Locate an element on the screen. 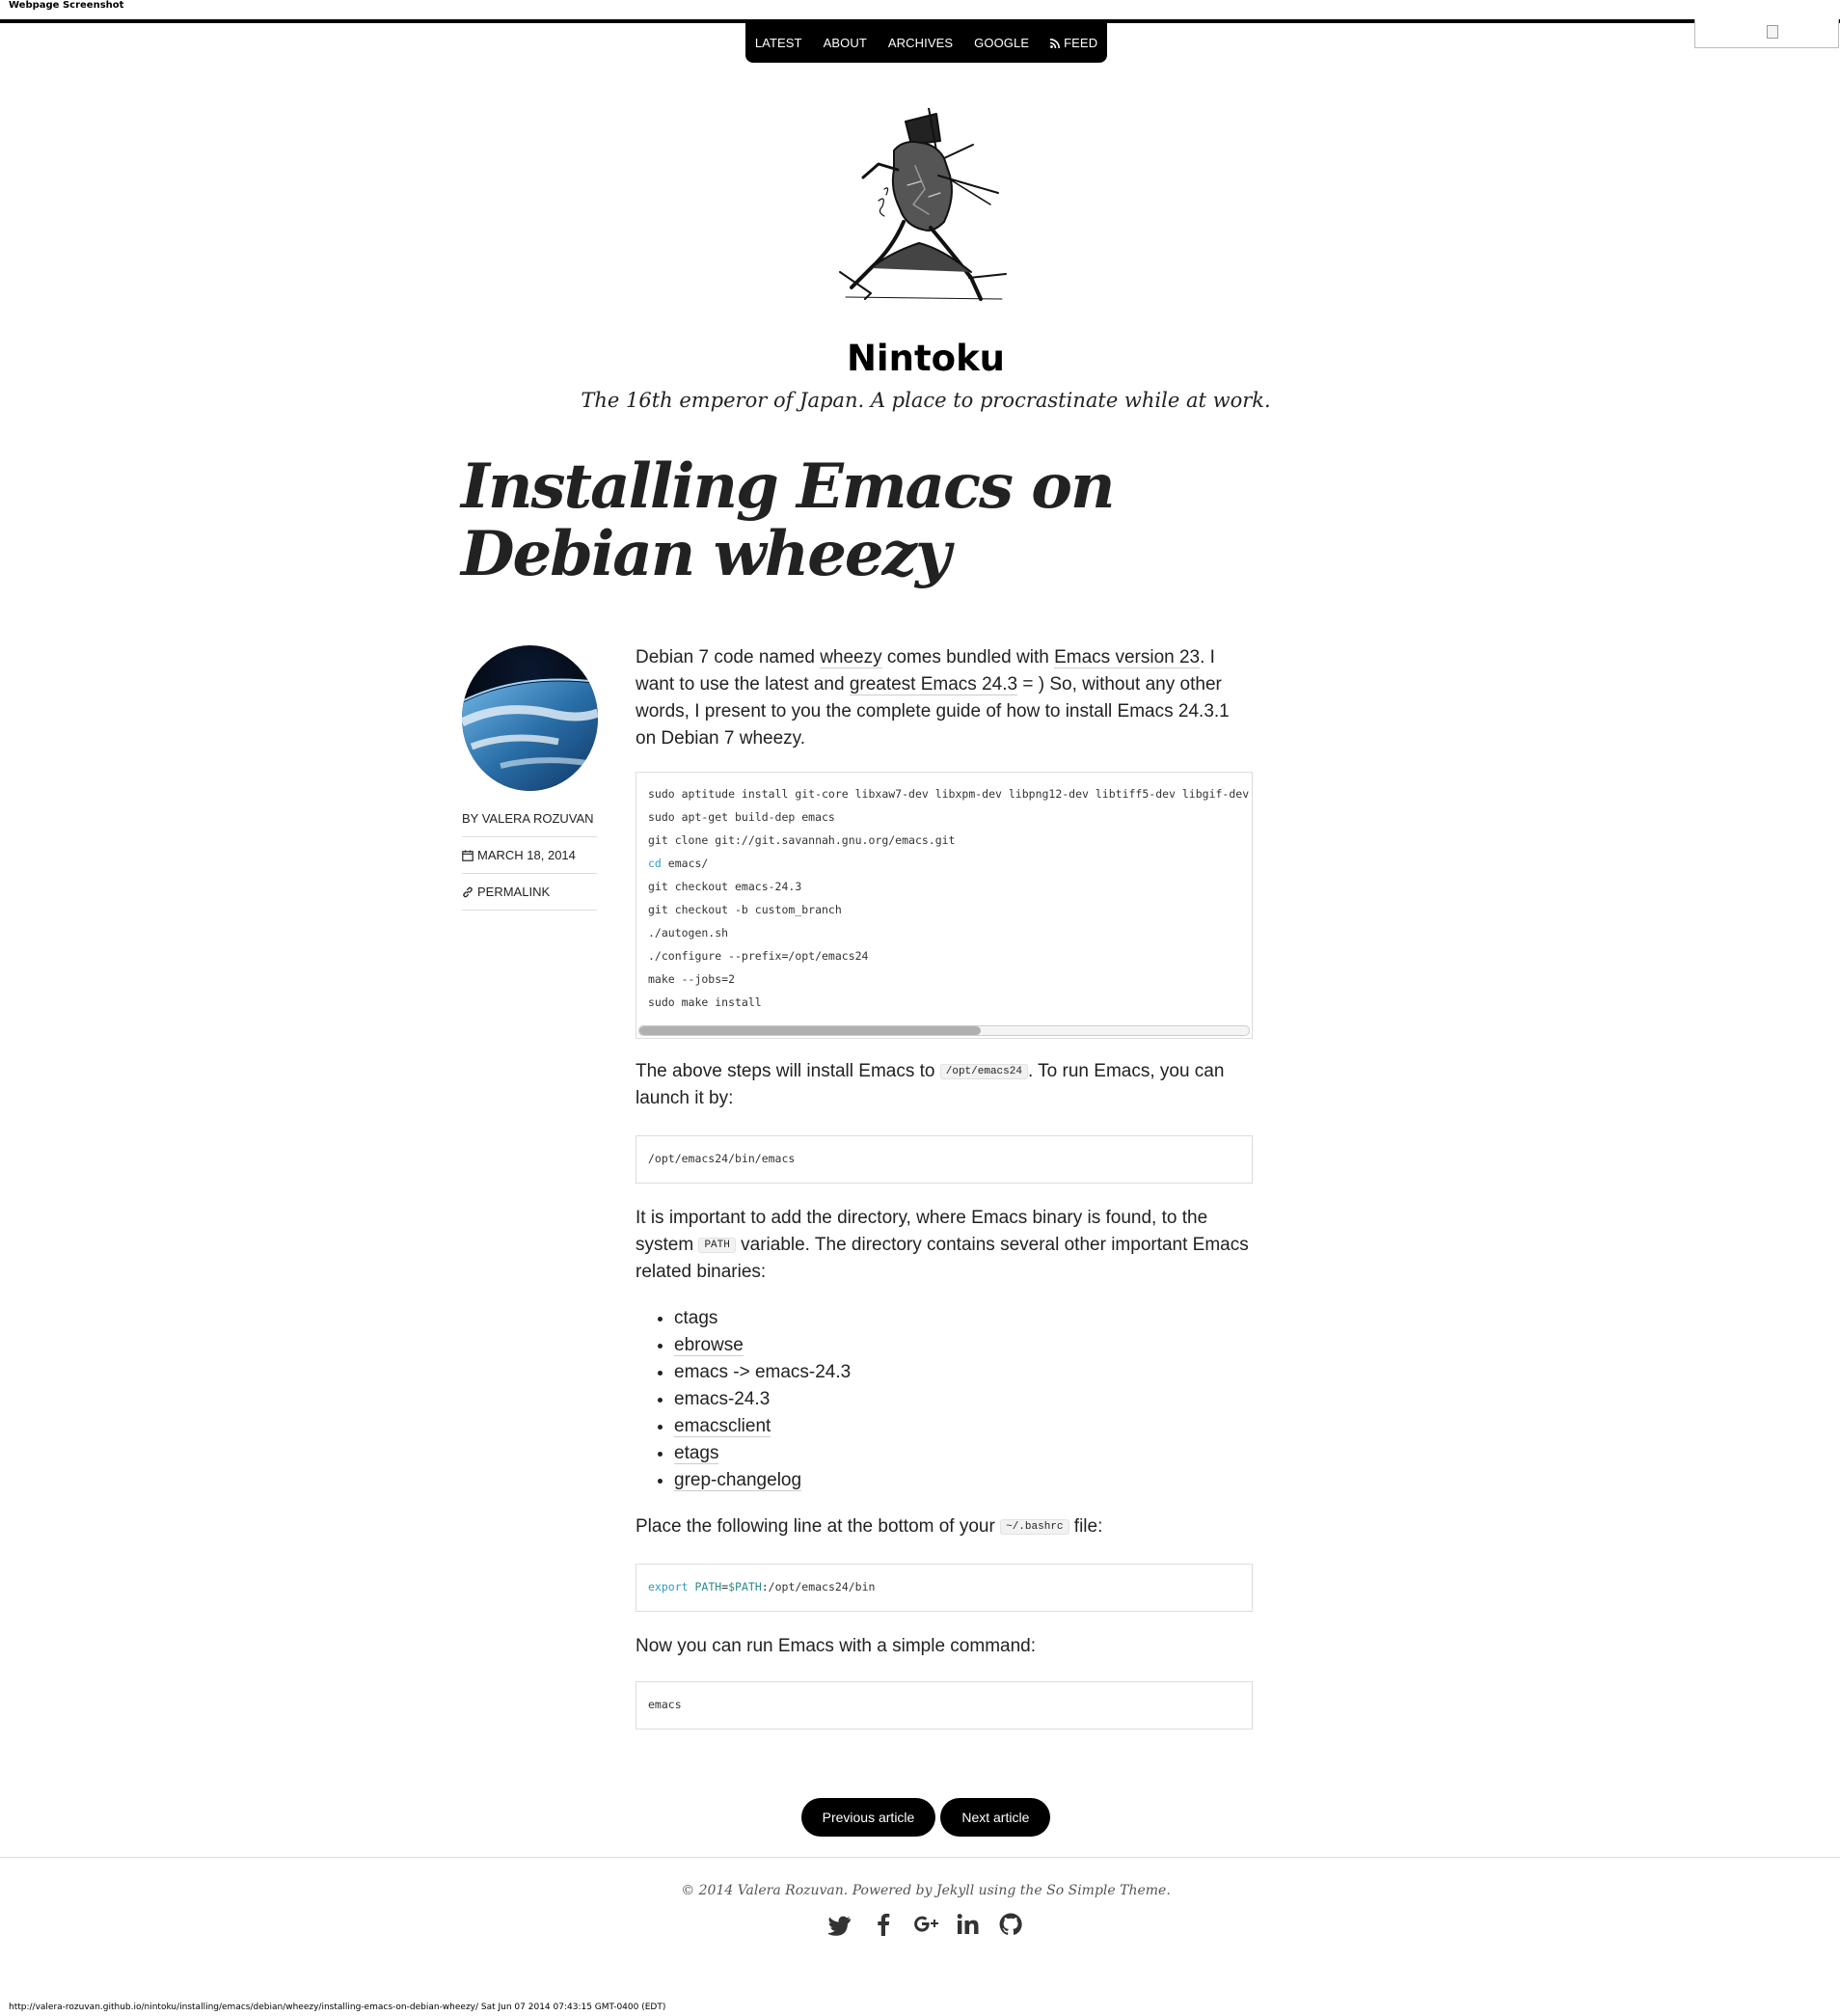 The image size is (1840, 2016). list-item: ebrowse is located at coordinates (963, 1345).